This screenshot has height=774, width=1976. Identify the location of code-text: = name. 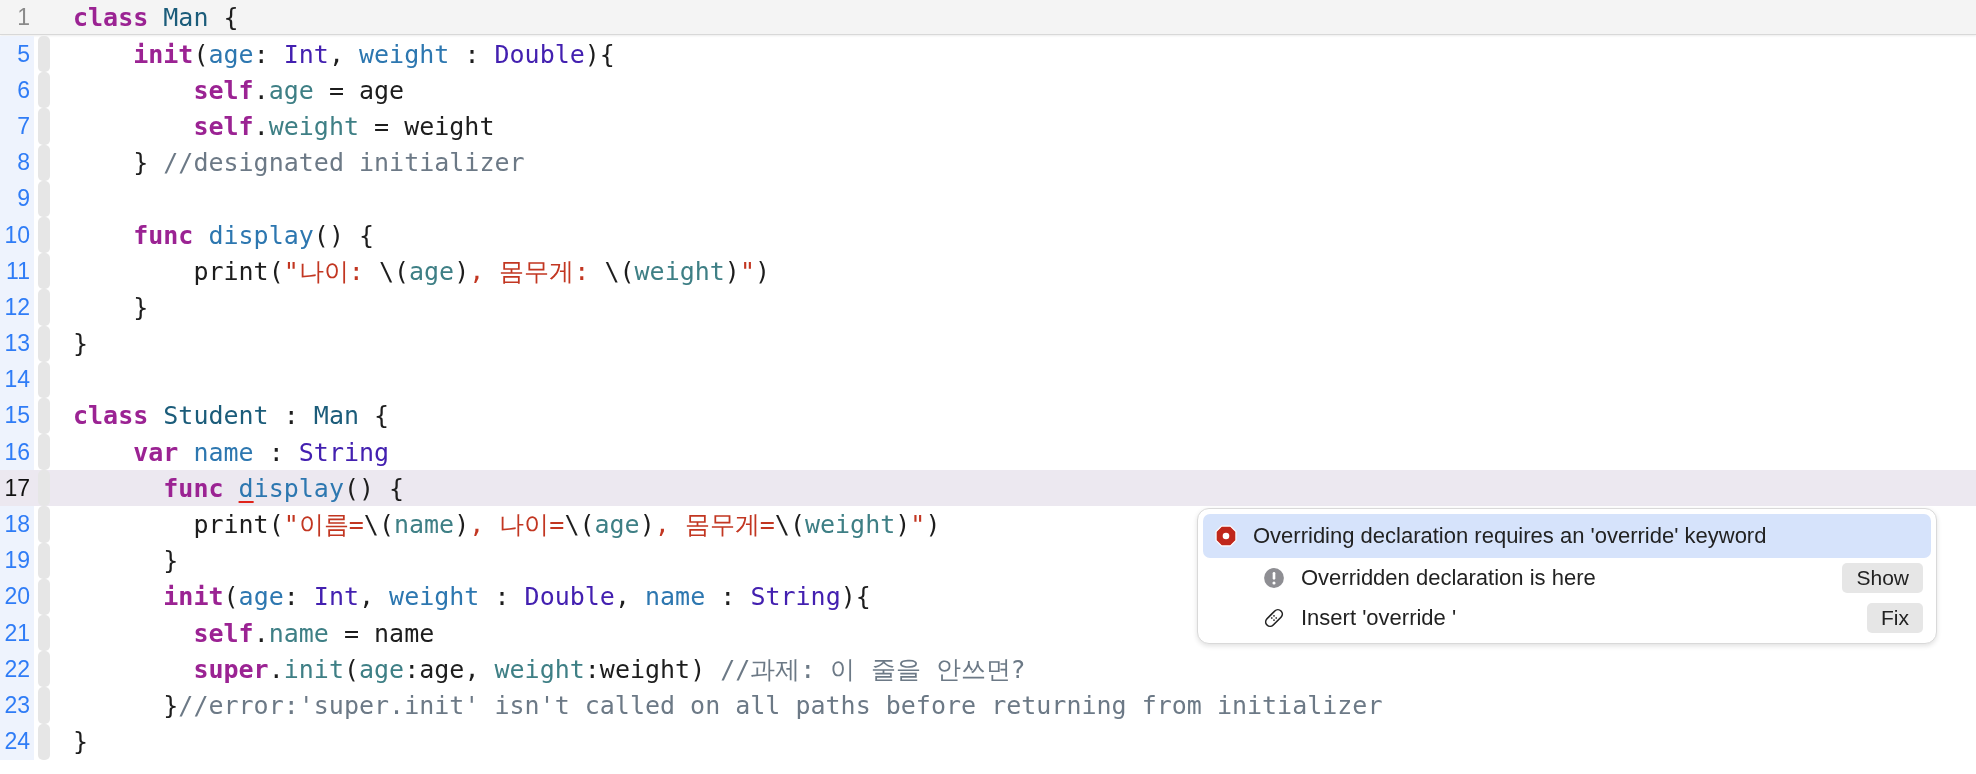
(388, 633).